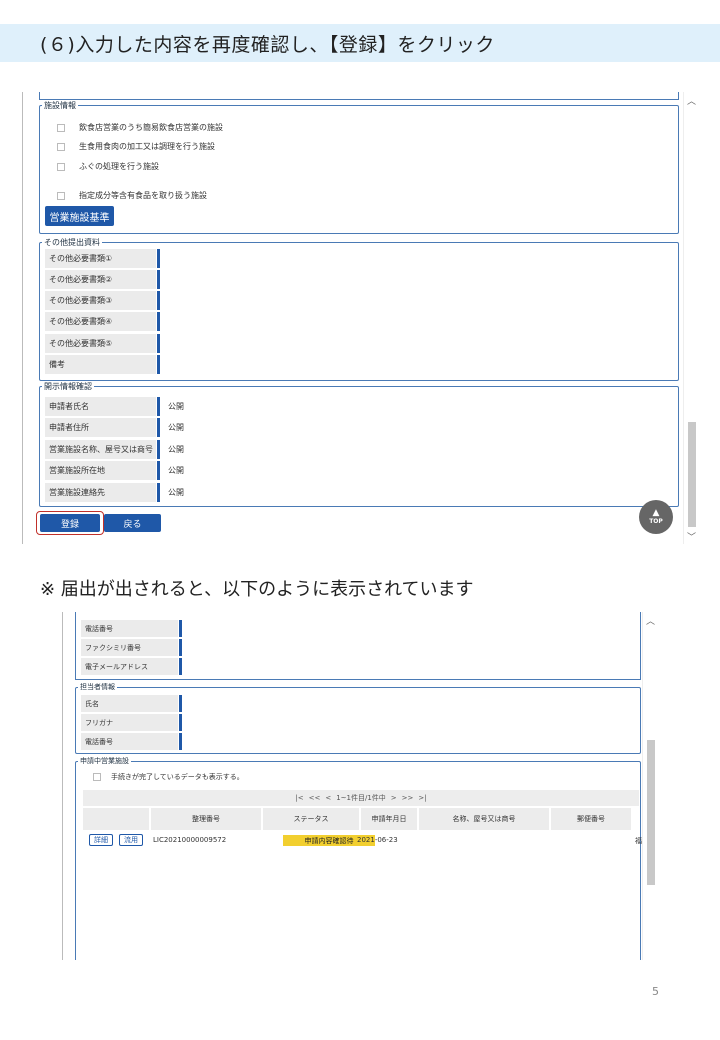  I want to click on detail-button: 詳細, so click(101, 840).